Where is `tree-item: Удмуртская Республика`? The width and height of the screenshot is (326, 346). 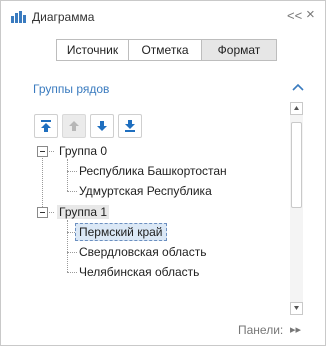 tree-item: Удмуртская Республика is located at coordinates (145, 191).